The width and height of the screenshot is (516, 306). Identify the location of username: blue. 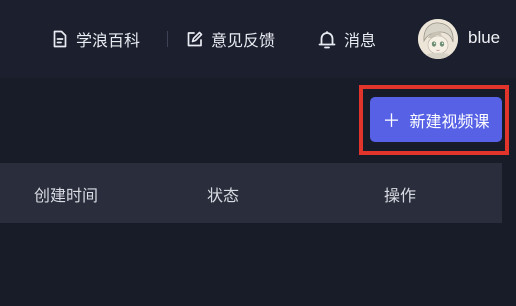
(484, 38).